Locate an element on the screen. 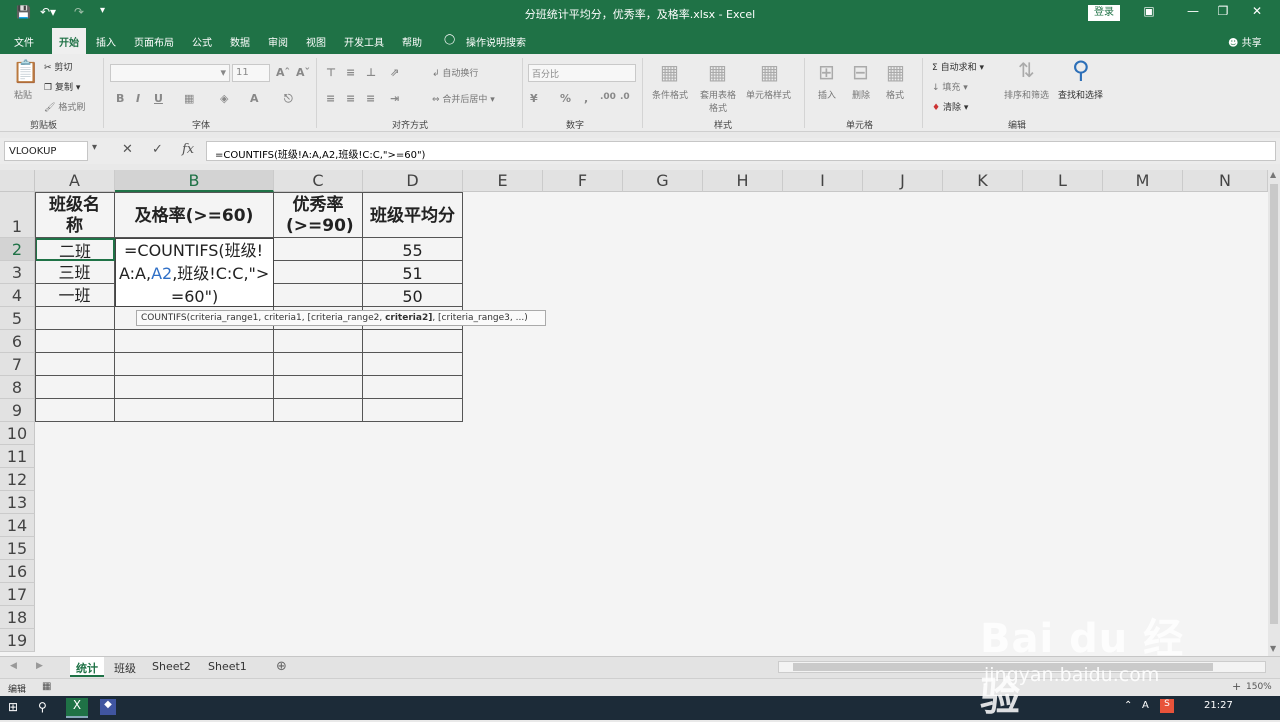  tab-review: 审阅 is located at coordinates (278, 41).